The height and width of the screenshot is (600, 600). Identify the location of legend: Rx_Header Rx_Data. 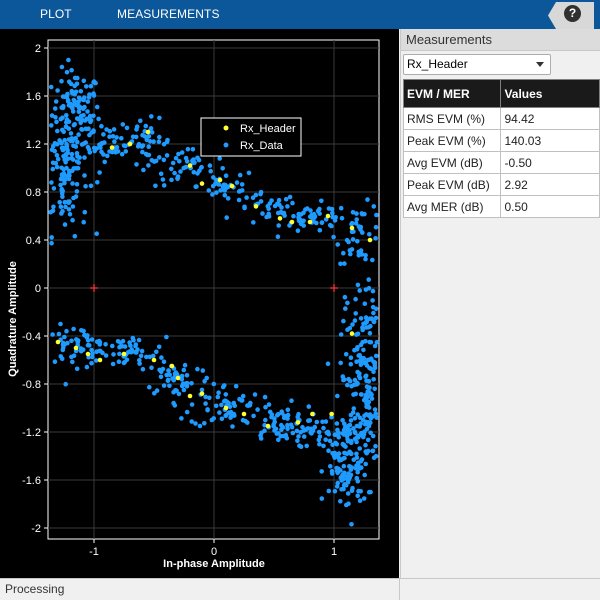
(251, 137).